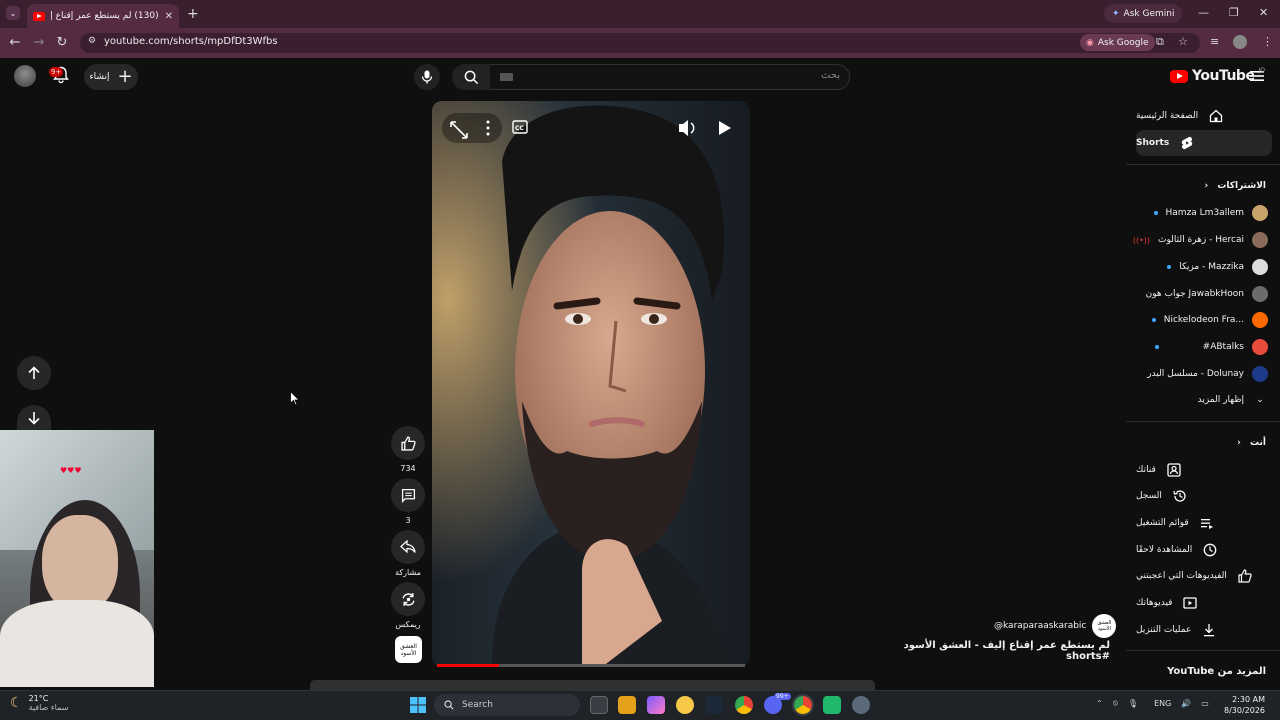 This screenshot has height=720, width=1280. What do you see at coordinates (1217, 75) in the screenshot?
I see `youtube-logo: YouTube JO` at bounding box center [1217, 75].